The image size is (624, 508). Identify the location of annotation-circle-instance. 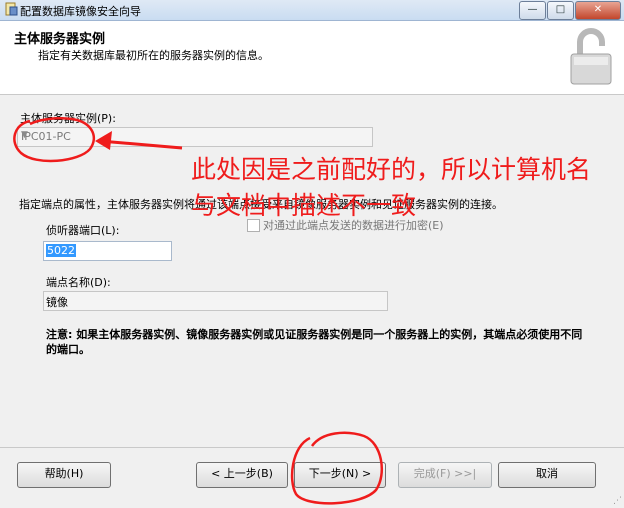
(54, 139).